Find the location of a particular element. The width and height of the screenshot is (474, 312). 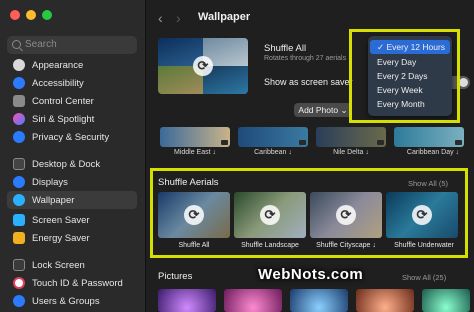

section-title-pictures: Pictures is located at coordinates (175, 276).